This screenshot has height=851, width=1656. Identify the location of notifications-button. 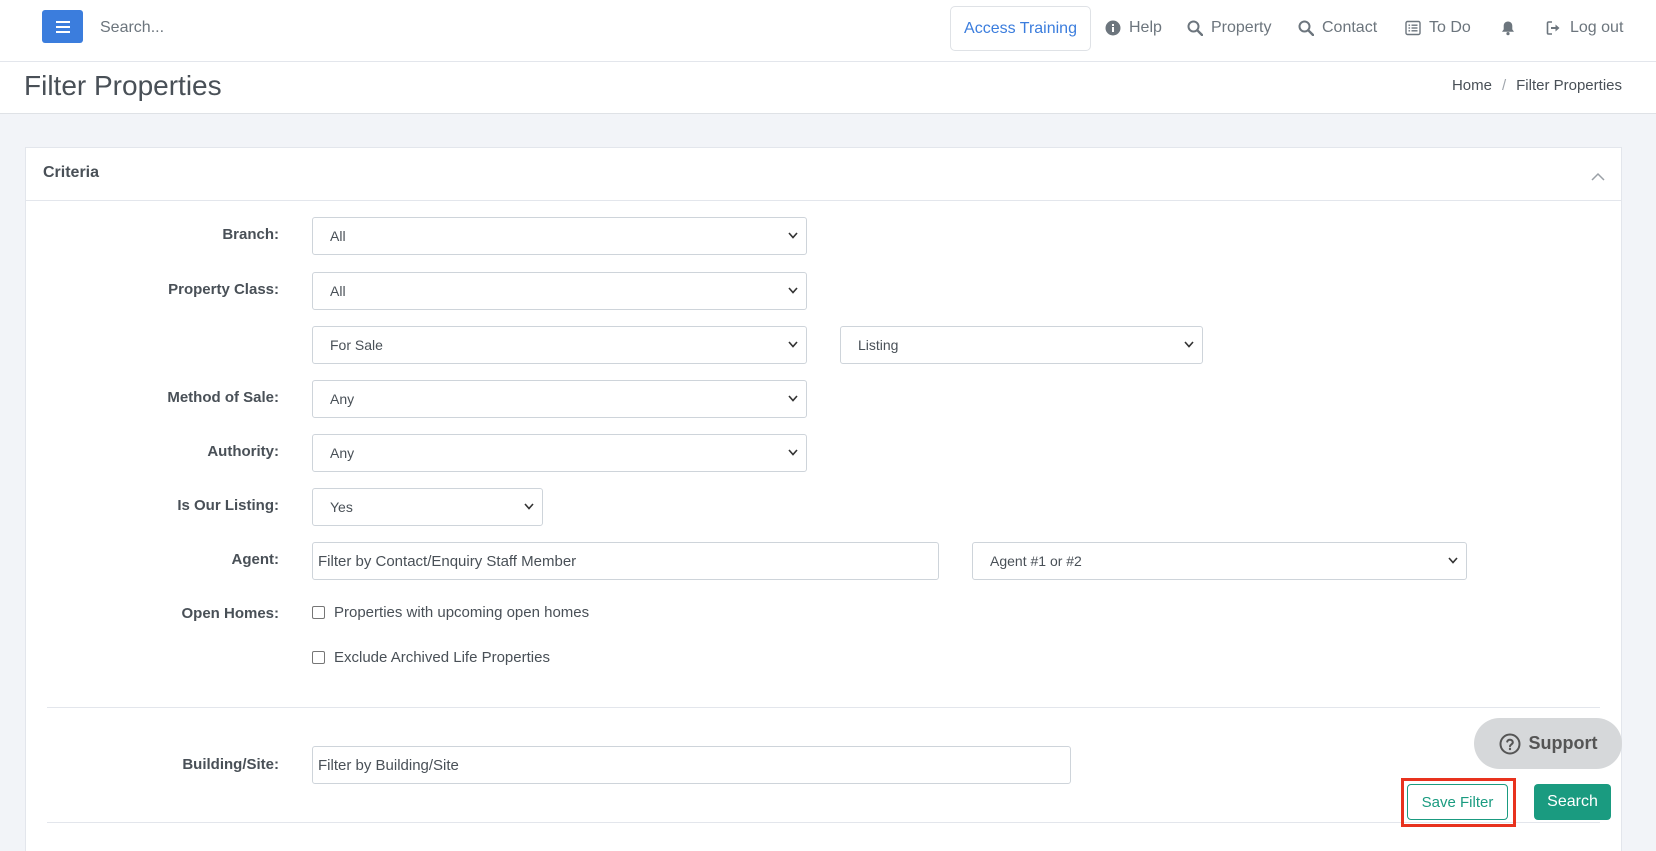
(1508, 28).